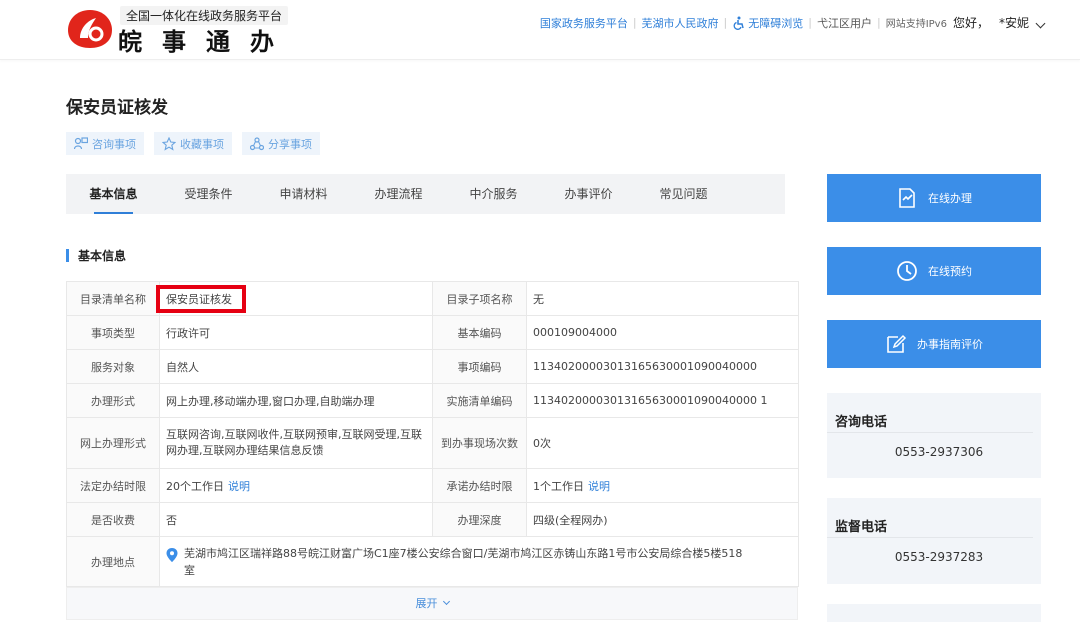  What do you see at coordinates (113, 366) in the screenshot?
I see `target-label: 服务对象` at bounding box center [113, 366].